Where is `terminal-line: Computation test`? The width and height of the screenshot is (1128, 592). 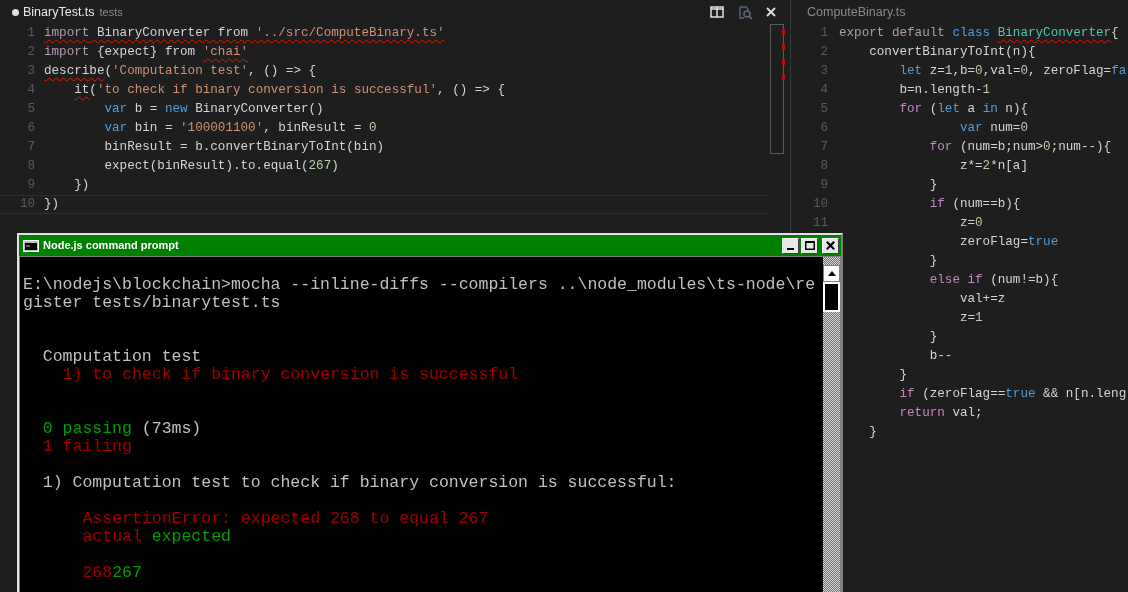
terminal-line: Computation test is located at coordinates (122, 357).